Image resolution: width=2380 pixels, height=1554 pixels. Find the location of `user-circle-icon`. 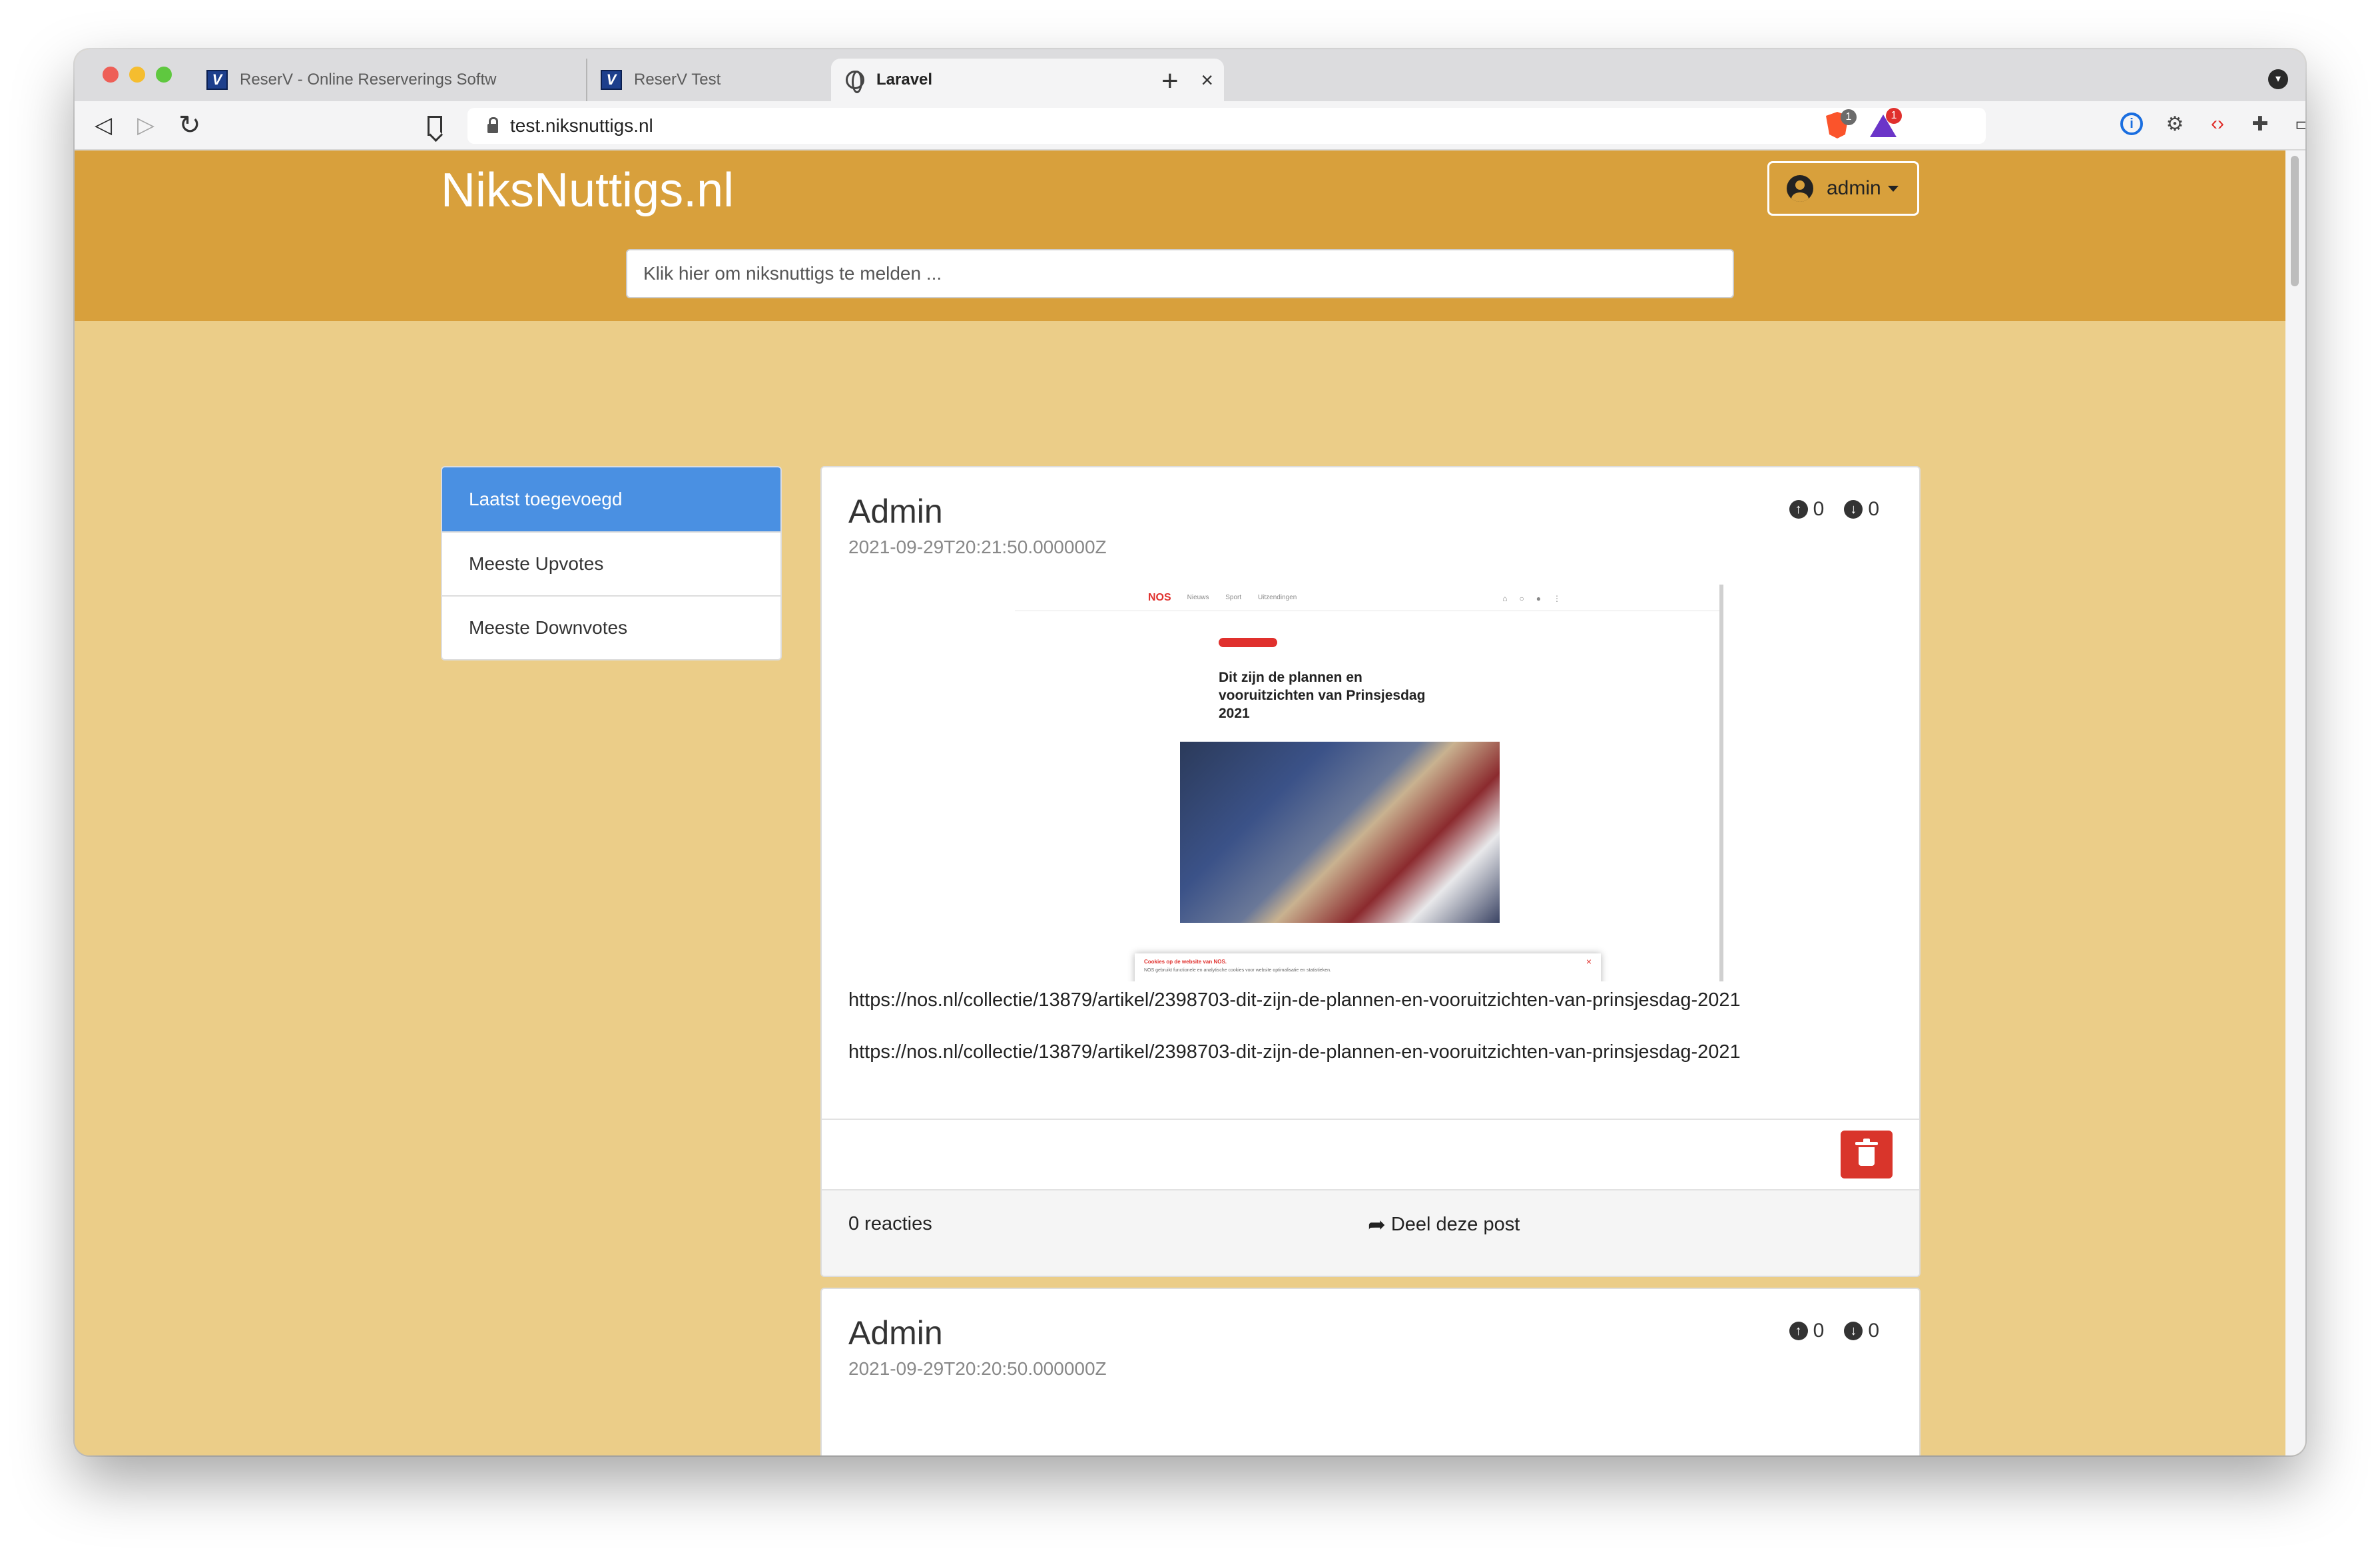

user-circle-icon is located at coordinates (1800, 189).